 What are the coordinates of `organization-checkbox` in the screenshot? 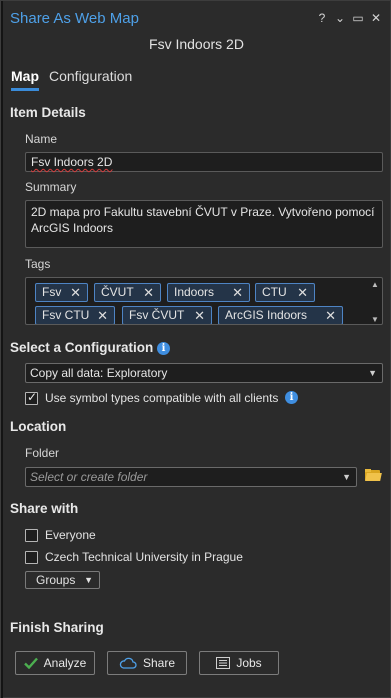 It's located at (31, 557).